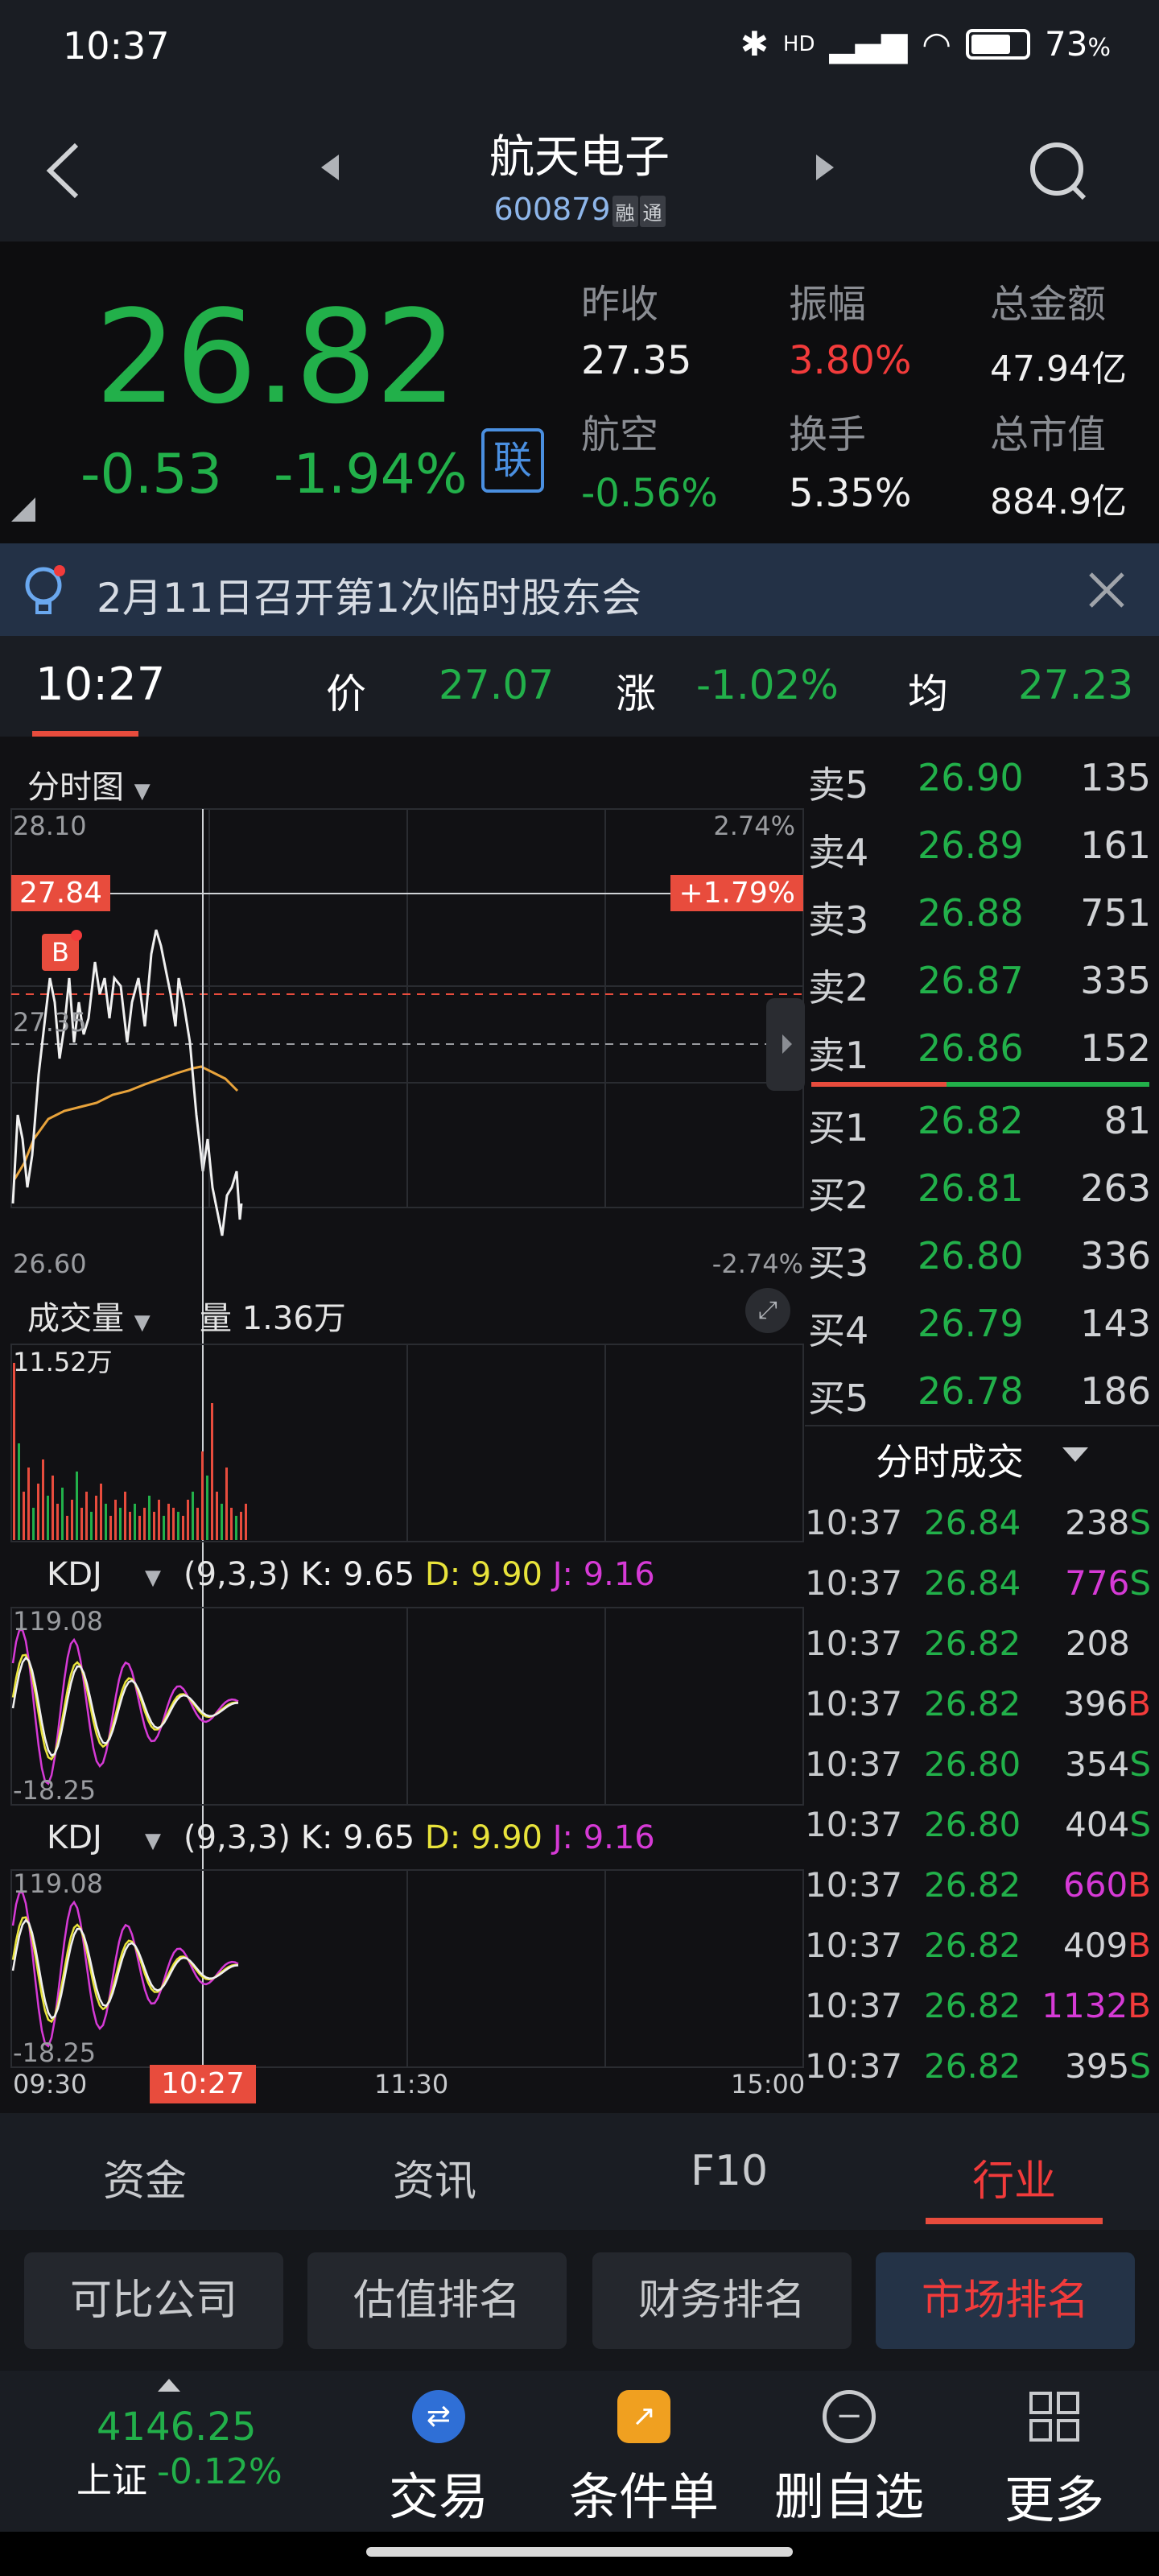 The image size is (1159, 2576). Describe the element at coordinates (483, 1574) in the screenshot. I see `kdj1-d: D: 9.90` at that location.